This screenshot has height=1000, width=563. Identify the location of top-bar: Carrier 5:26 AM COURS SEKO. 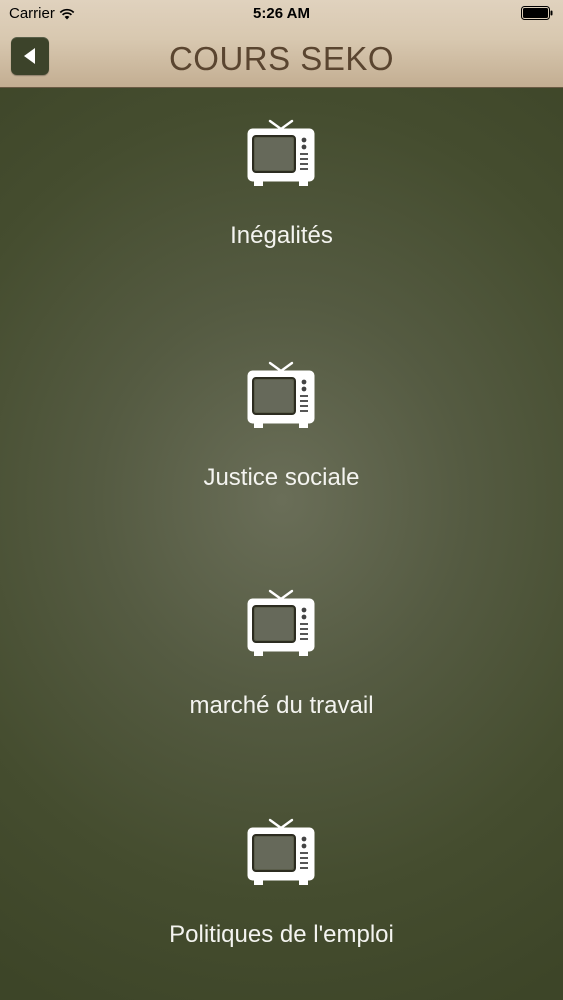
(281, 44).